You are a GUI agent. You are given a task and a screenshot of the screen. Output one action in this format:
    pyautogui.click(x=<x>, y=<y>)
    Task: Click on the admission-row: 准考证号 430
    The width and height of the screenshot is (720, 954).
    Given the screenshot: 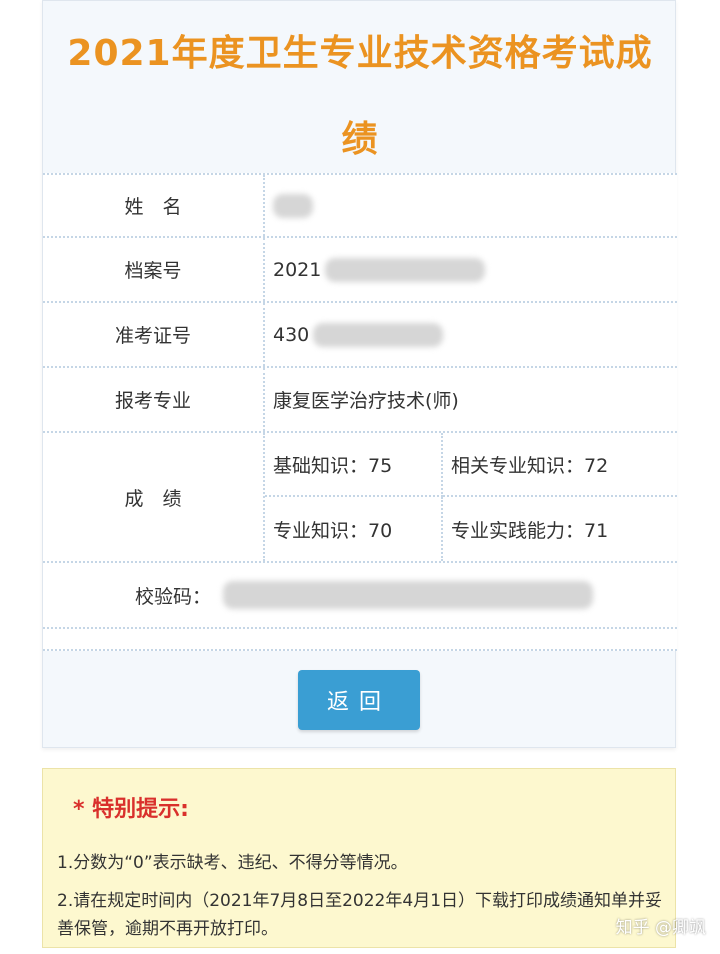 What is the action you would take?
    pyautogui.click(x=360, y=335)
    